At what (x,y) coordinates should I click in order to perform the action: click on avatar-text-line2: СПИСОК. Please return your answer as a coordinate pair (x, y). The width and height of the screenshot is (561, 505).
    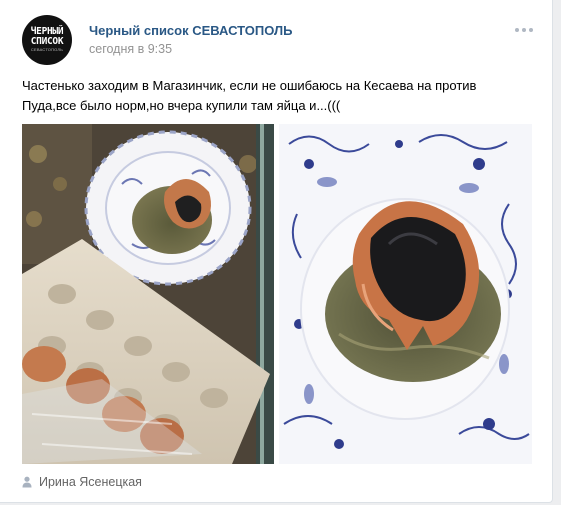
    Looking at the image, I should click on (47, 41).